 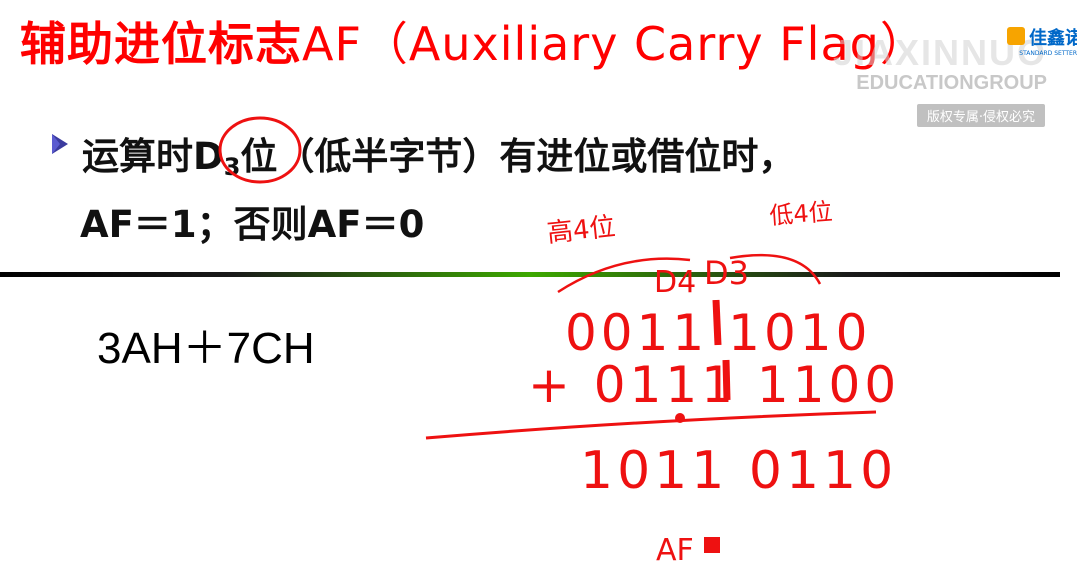 What do you see at coordinates (206, 348) in the screenshot?
I see `example-expression: 3AH＋7CH` at bounding box center [206, 348].